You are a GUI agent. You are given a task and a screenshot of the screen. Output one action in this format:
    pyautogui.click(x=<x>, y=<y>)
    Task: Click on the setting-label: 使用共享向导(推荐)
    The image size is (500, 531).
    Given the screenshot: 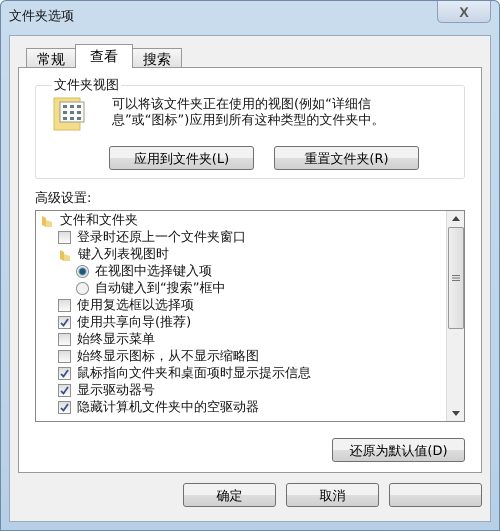 What is the action you would take?
    pyautogui.click(x=134, y=322)
    